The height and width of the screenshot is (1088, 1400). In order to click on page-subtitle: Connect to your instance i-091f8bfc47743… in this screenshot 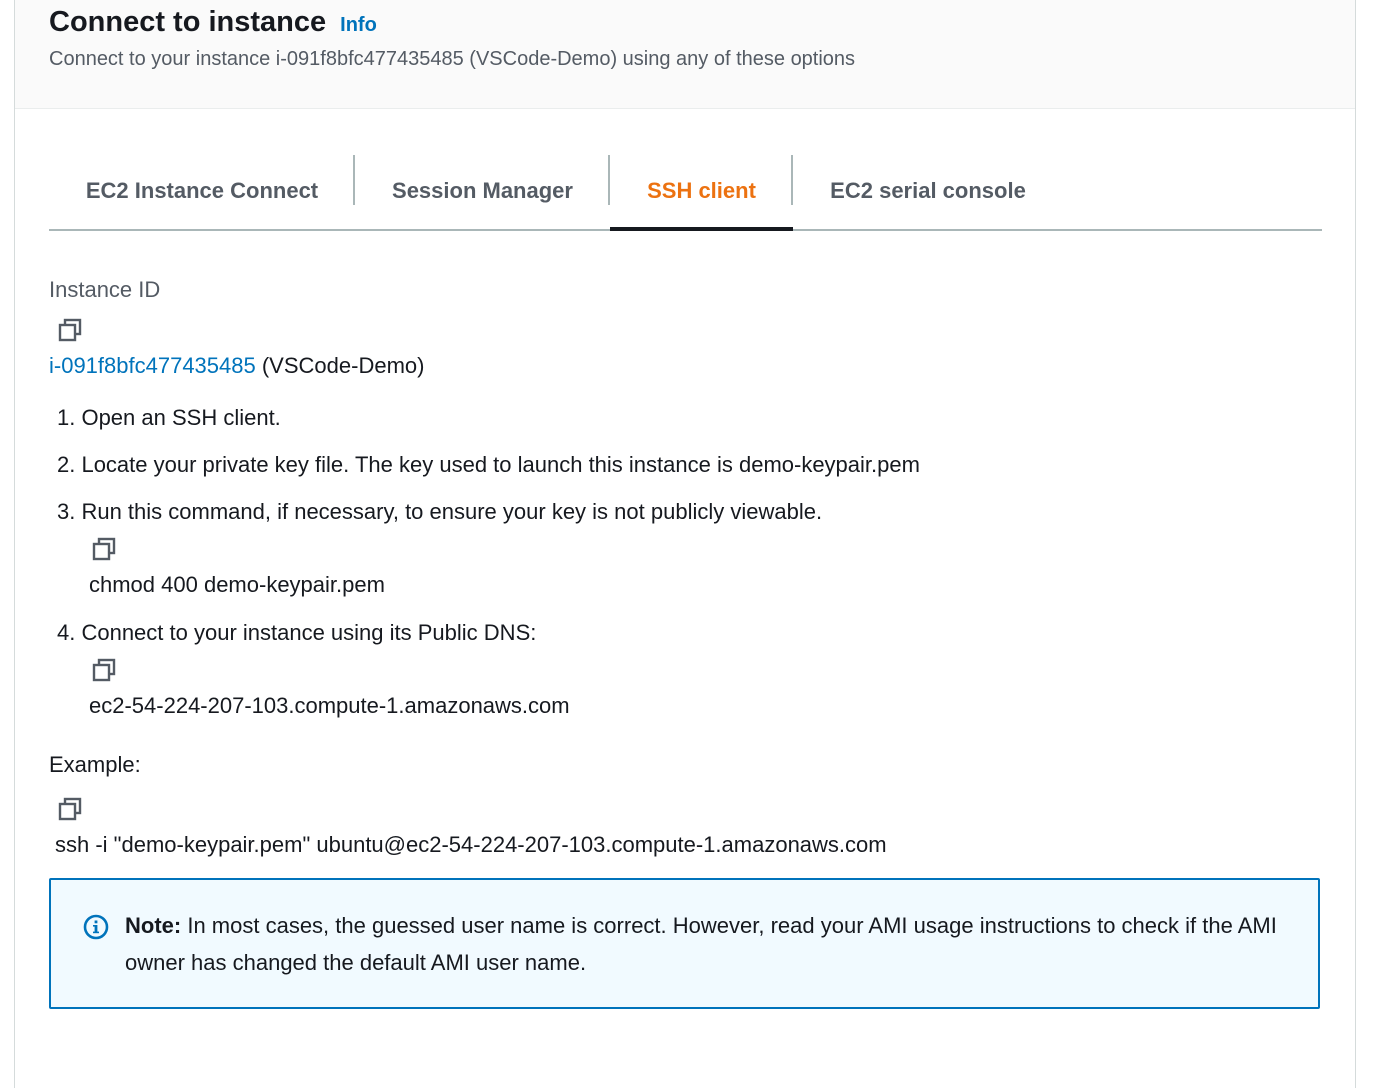, I will do `click(452, 59)`.